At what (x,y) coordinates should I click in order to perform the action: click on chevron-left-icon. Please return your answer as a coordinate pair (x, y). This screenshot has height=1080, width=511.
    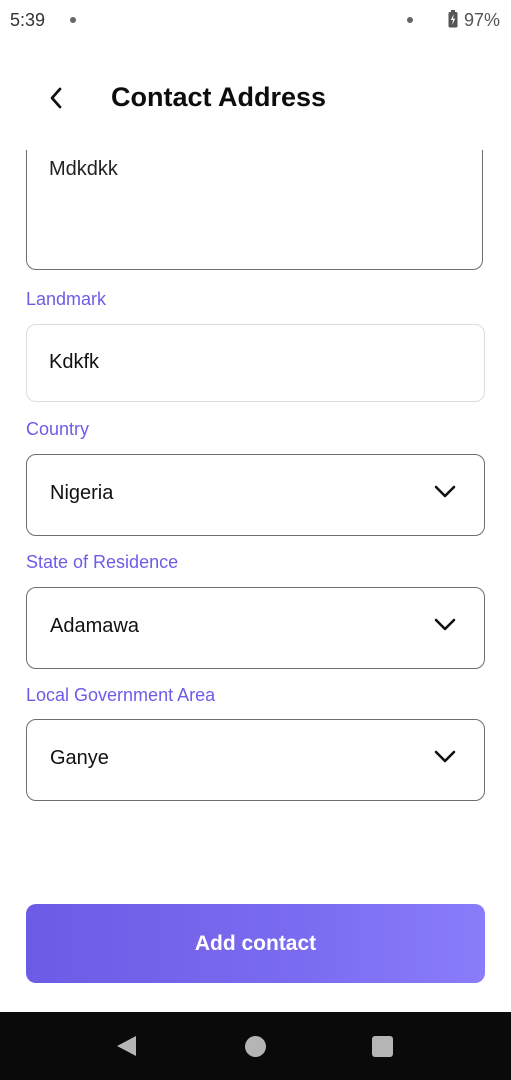
    Looking at the image, I should click on (56, 98).